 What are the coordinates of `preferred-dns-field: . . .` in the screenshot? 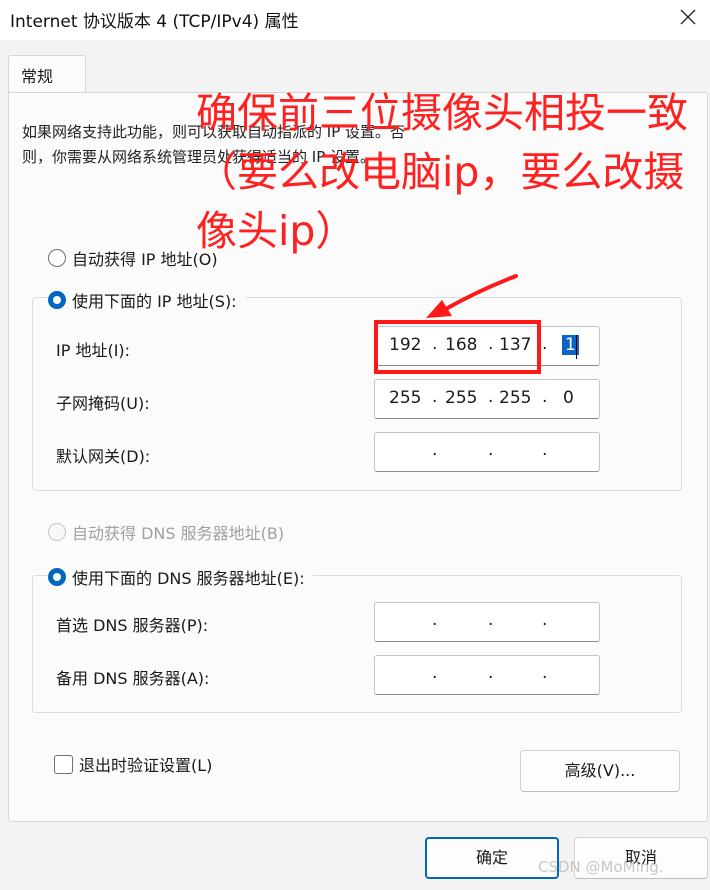 It's located at (487, 622).